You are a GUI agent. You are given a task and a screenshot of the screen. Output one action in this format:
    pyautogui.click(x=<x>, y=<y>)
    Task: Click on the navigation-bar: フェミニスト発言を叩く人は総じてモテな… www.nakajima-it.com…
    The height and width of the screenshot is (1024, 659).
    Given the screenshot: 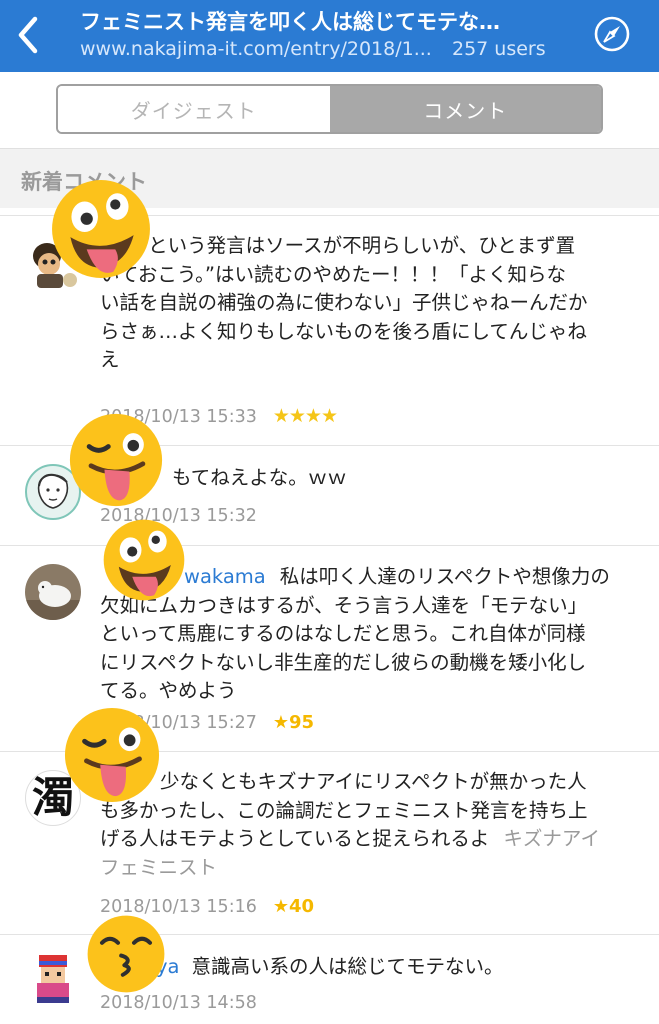 What is the action you would take?
    pyautogui.click(x=329, y=36)
    